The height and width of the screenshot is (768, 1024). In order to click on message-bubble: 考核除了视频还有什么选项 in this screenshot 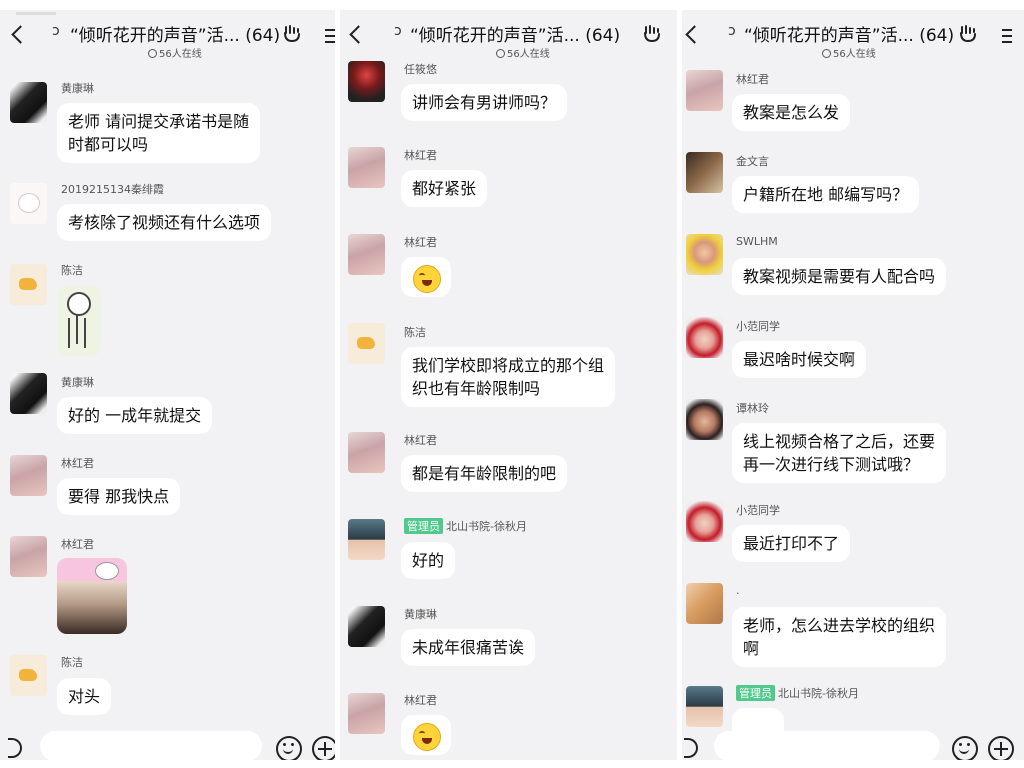, I will do `click(164, 222)`.